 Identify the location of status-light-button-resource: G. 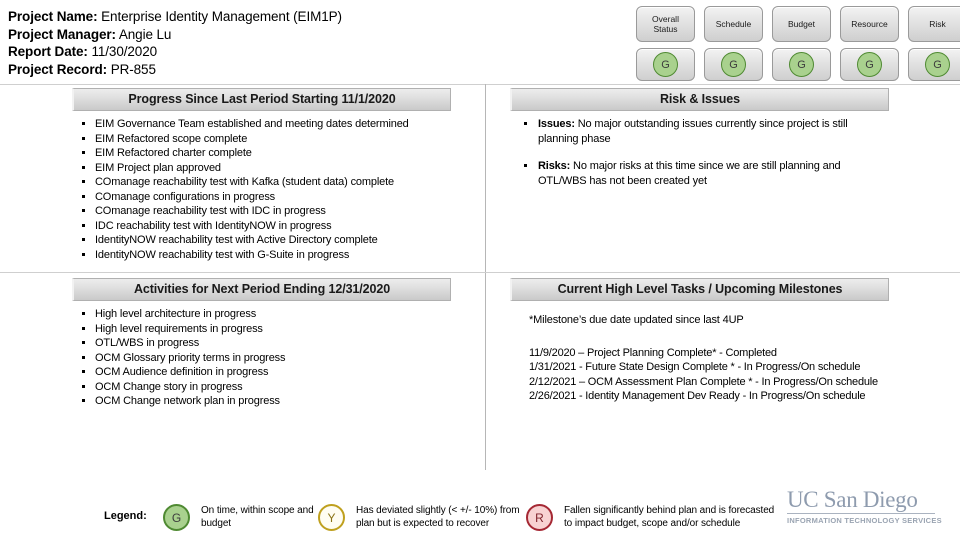
(869, 64).